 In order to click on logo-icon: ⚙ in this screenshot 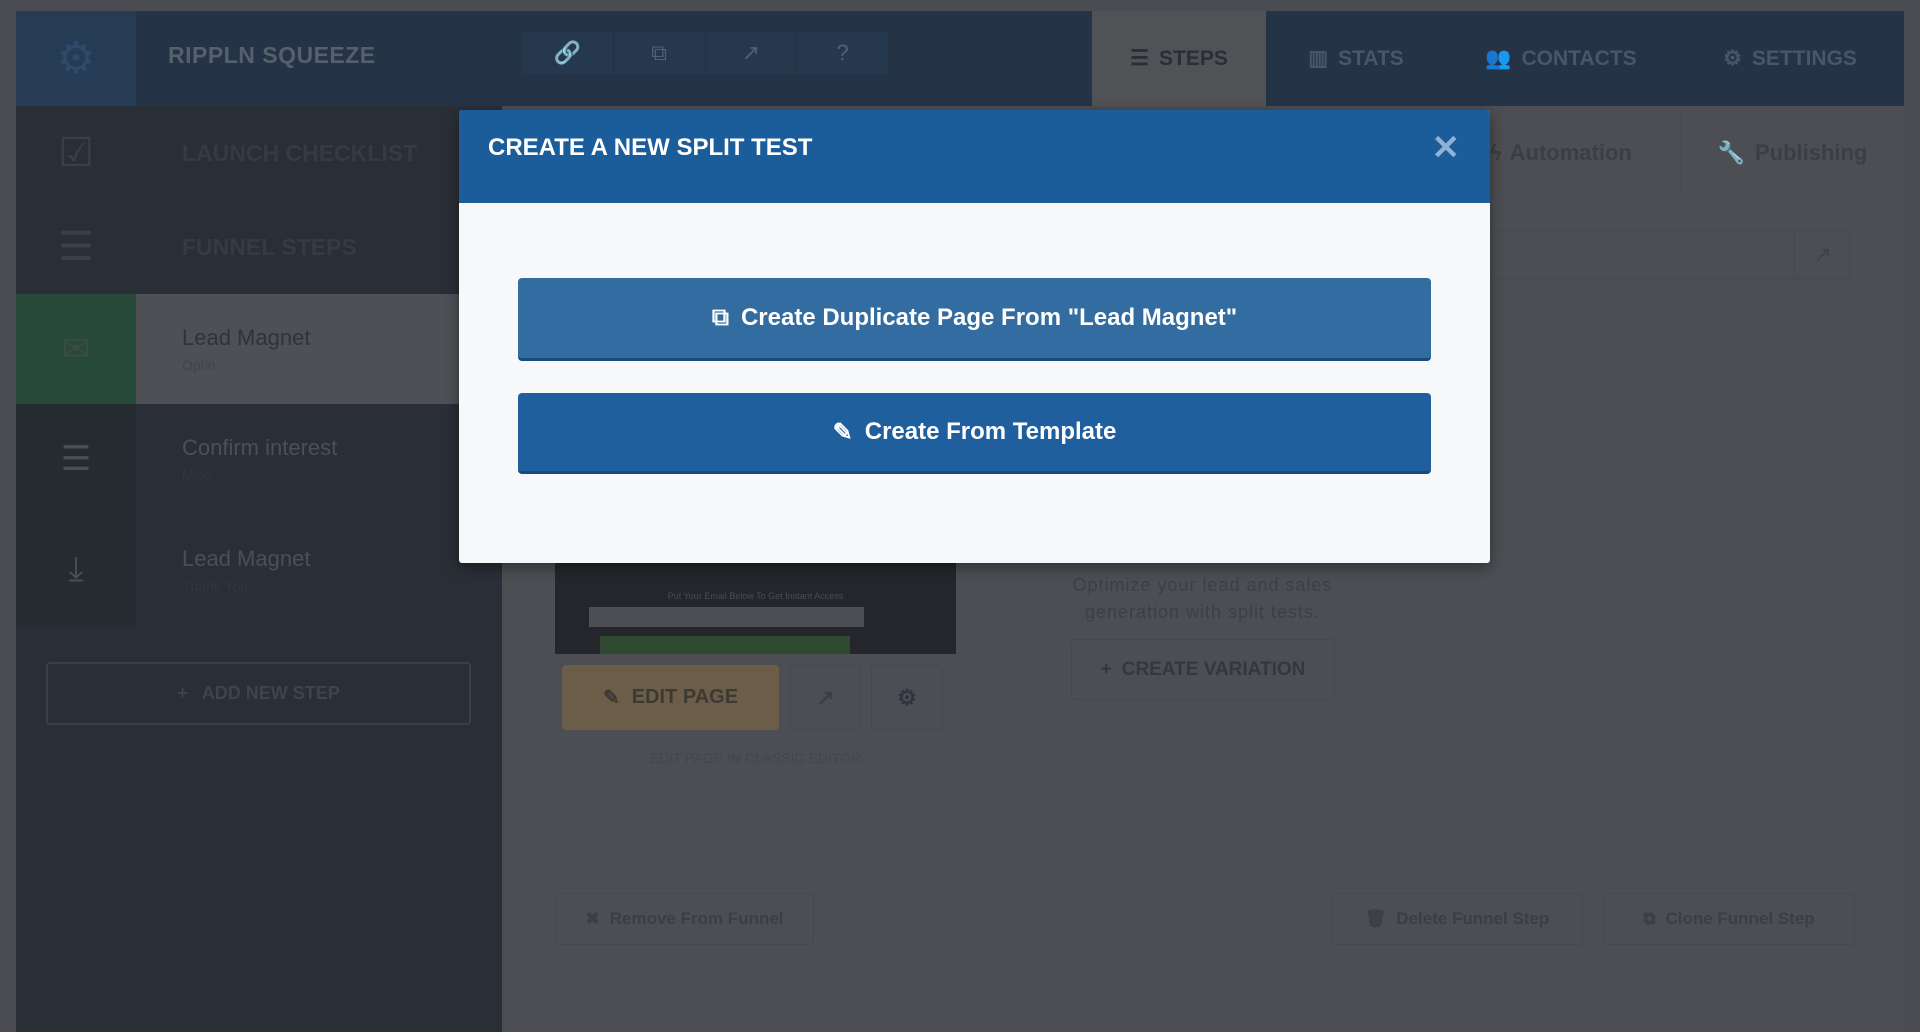, I will do `click(76, 58)`.